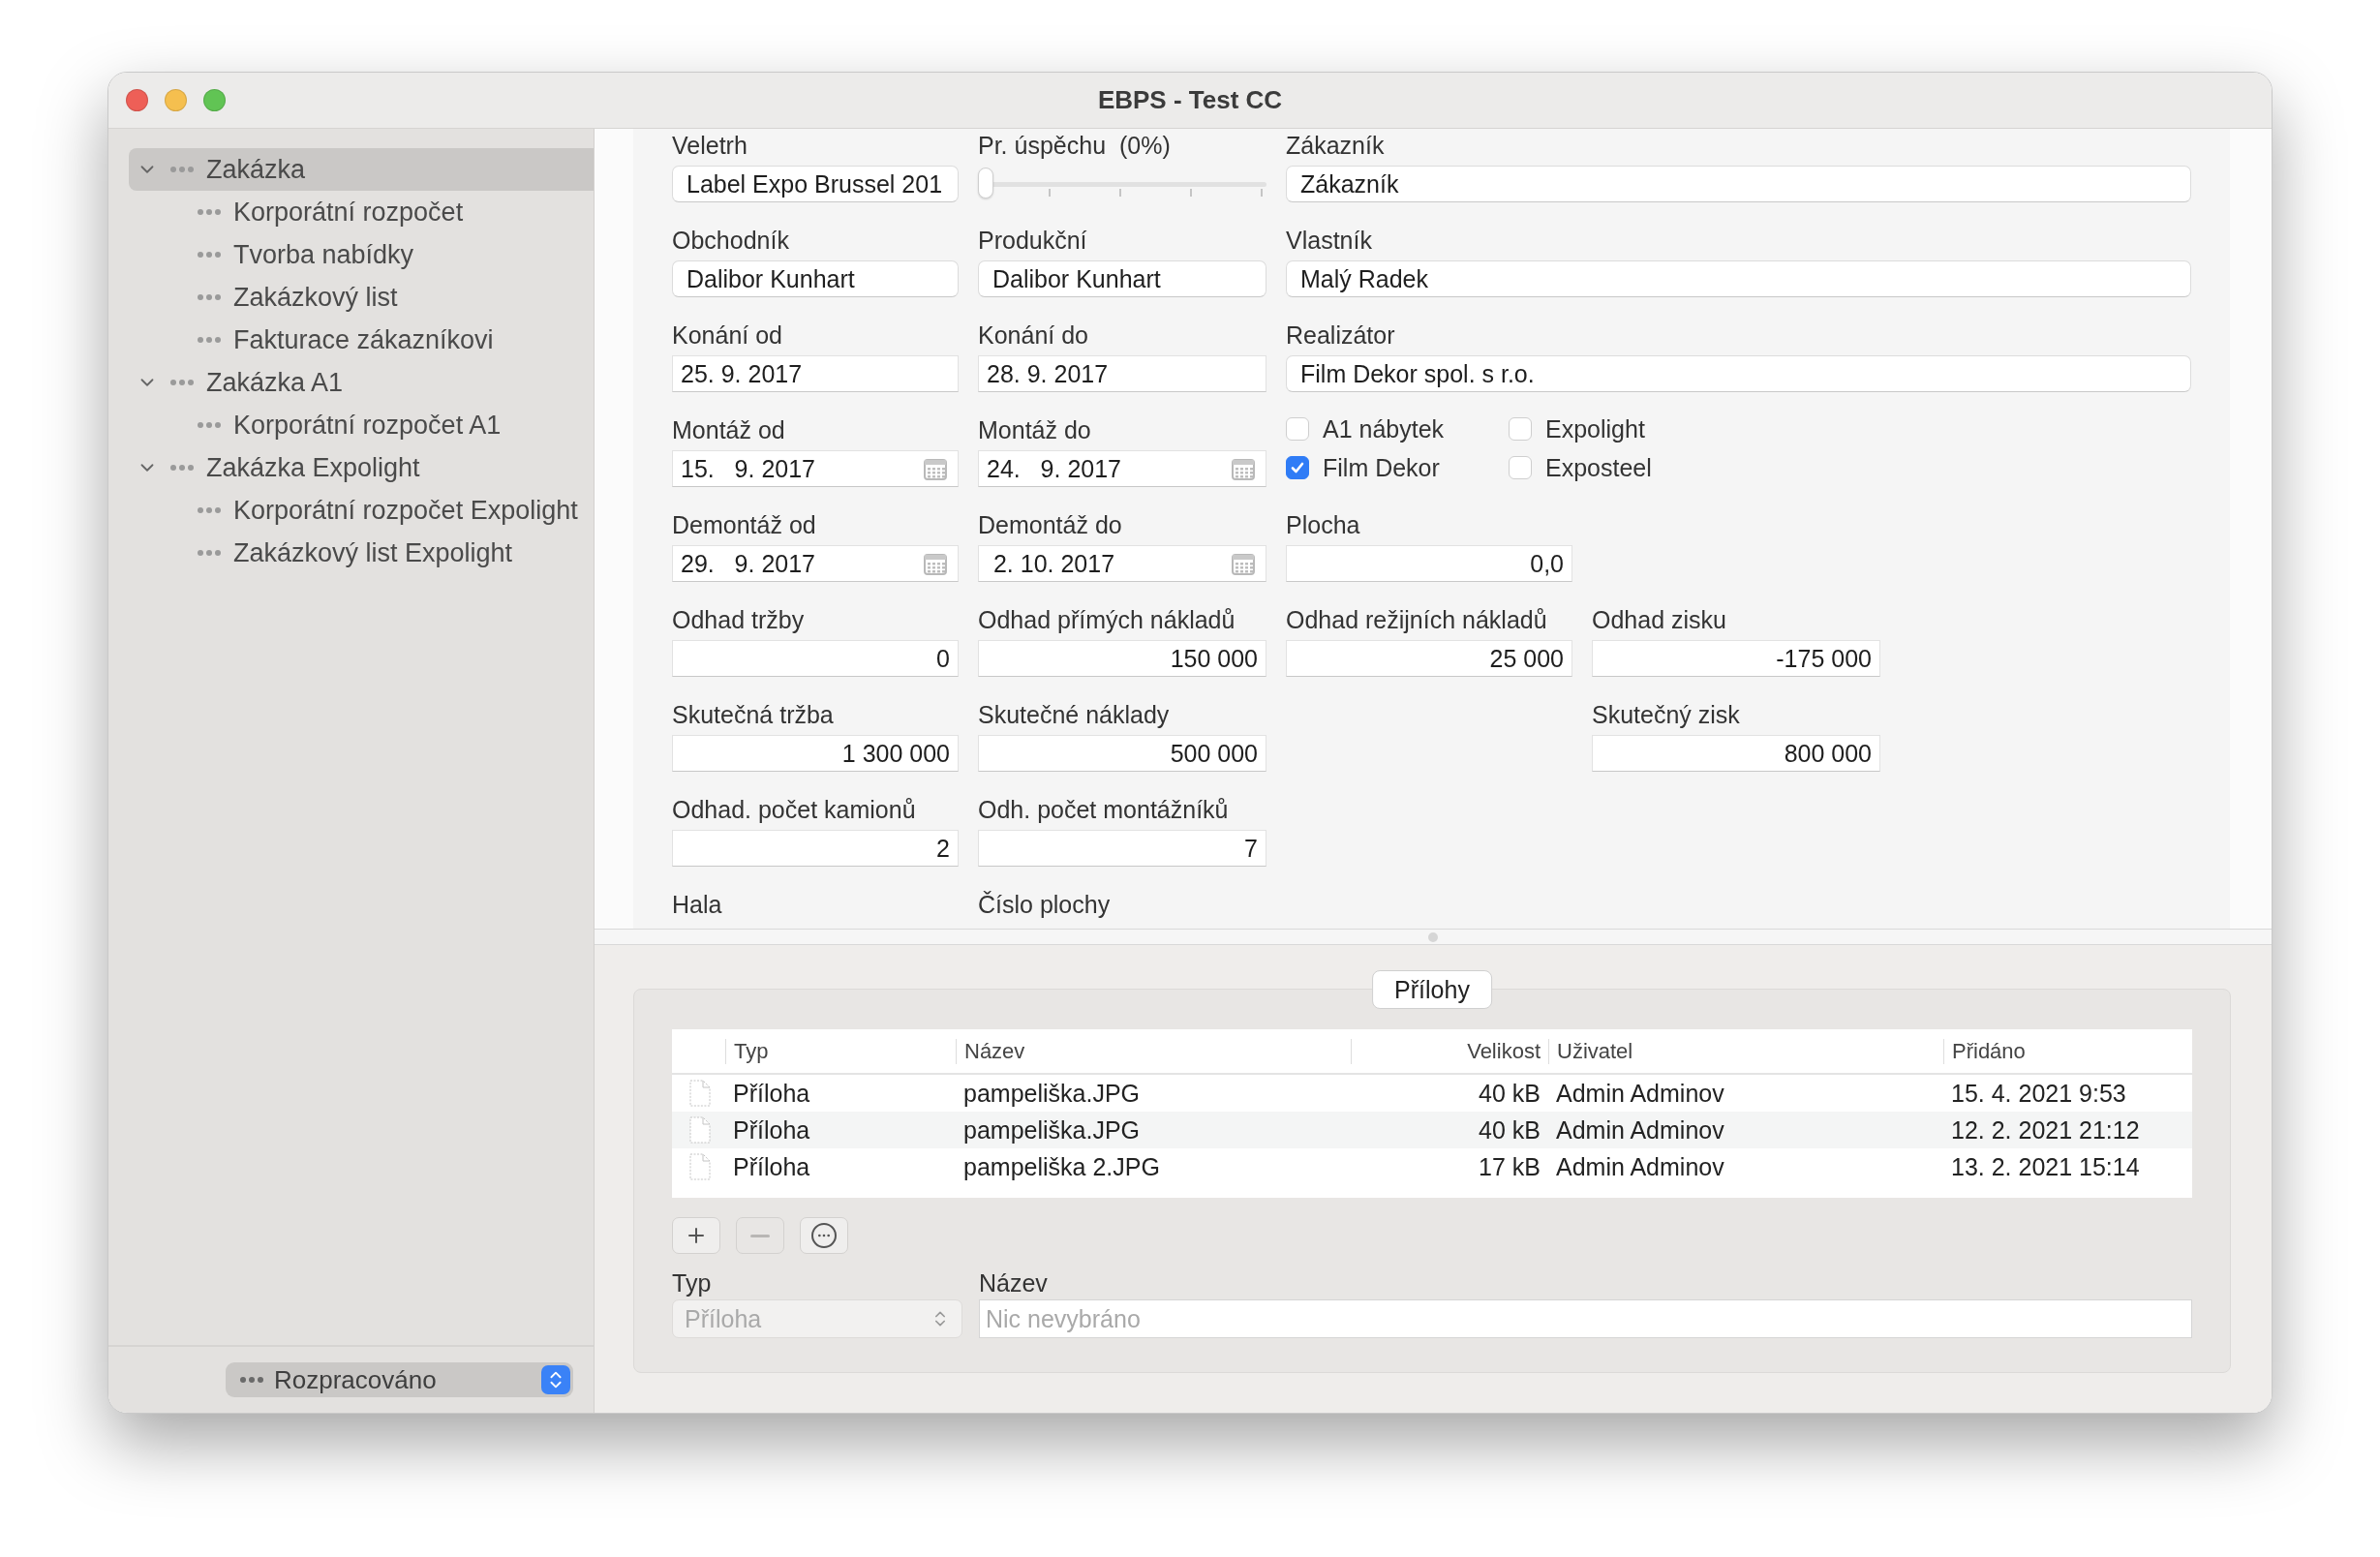 Image resolution: width=2380 pixels, height=1557 pixels. What do you see at coordinates (841, 1051) in the screenshot?
I see `column-header: Typ` at bounding box center [841, 1051].